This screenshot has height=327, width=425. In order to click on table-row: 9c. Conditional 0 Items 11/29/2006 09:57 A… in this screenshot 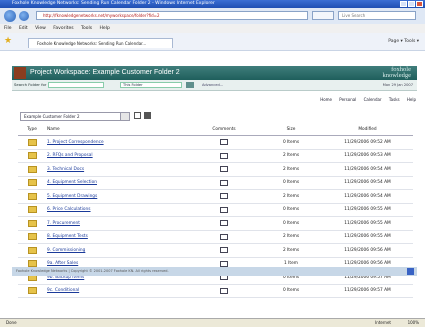, I will do `click(215, 291)`.